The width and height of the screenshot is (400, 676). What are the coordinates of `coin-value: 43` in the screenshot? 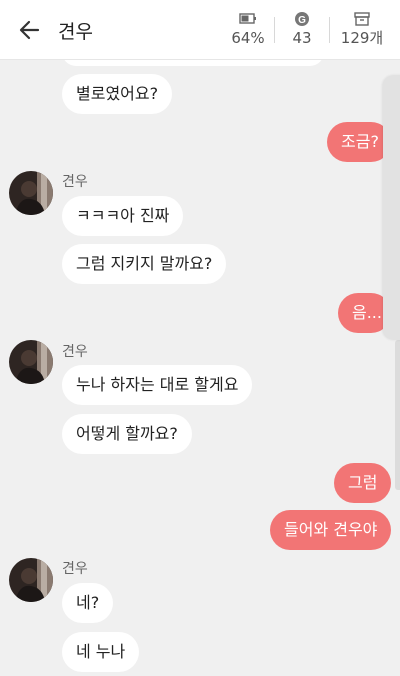 It's located at (302, 38).